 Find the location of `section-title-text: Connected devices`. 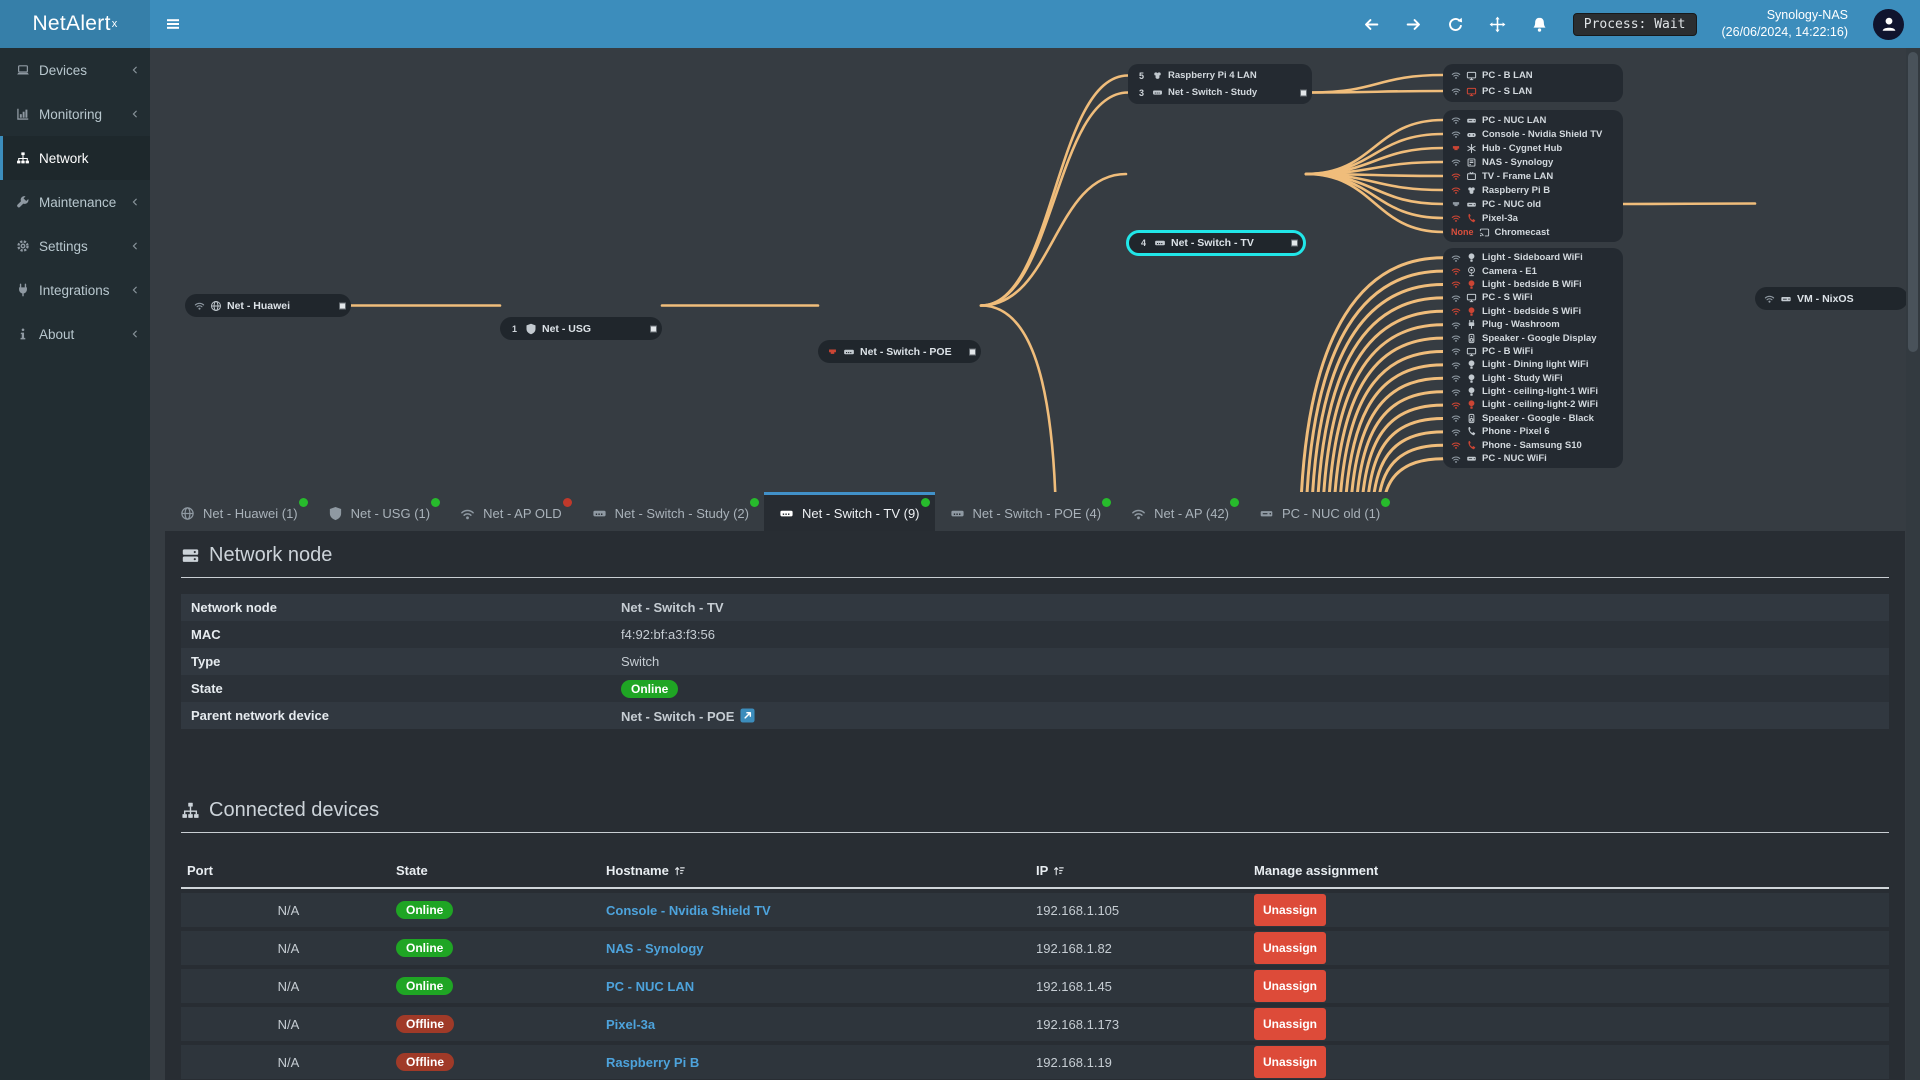

section-title-text: Connected devices is located at coordinates (294, 810).